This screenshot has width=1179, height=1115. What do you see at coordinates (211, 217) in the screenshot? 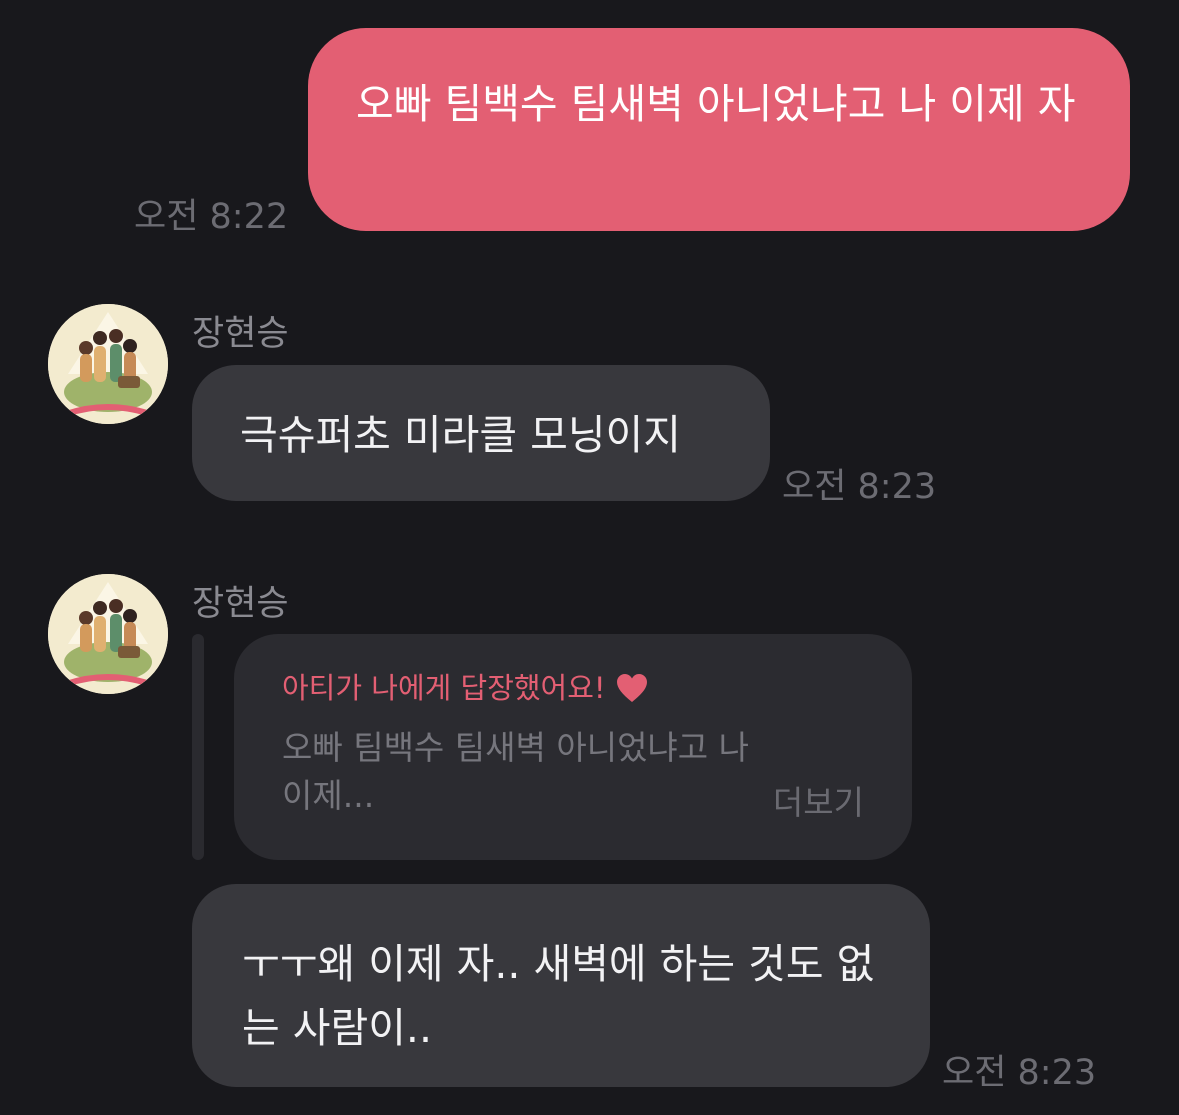
I see `message-time: 오전 8:22` at bounding box center [211, 217].